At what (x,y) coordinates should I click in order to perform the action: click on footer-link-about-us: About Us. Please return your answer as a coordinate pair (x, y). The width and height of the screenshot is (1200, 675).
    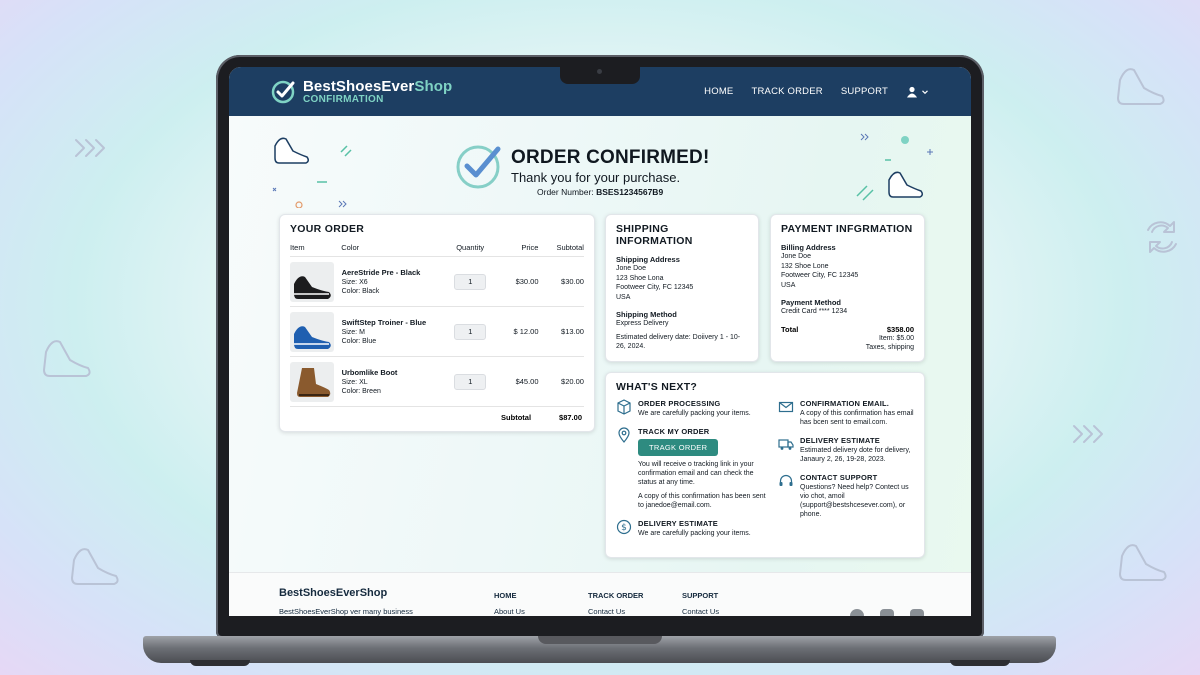
    Looking at the image, I should click on (509, 611).